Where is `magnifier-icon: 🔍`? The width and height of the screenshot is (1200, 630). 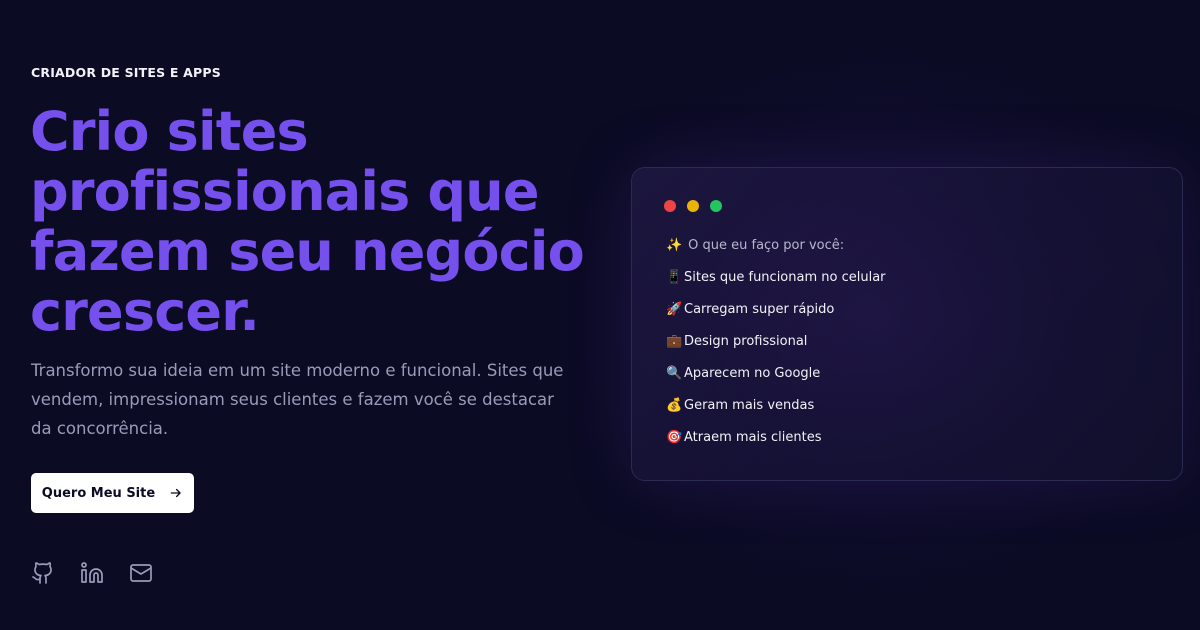 magnifier-icon: 🔍 is located at coordinates (674, 373).